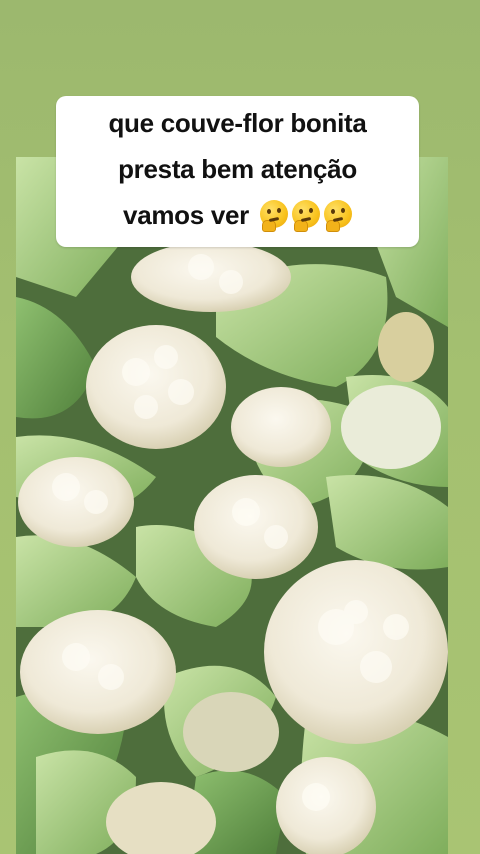 This screenshot has width=480, height=854. What do you see at coordinates (186, 215) in the screenshot?
I see `caption-line-3-text: vamos ver` at bounding box center [186, 215].